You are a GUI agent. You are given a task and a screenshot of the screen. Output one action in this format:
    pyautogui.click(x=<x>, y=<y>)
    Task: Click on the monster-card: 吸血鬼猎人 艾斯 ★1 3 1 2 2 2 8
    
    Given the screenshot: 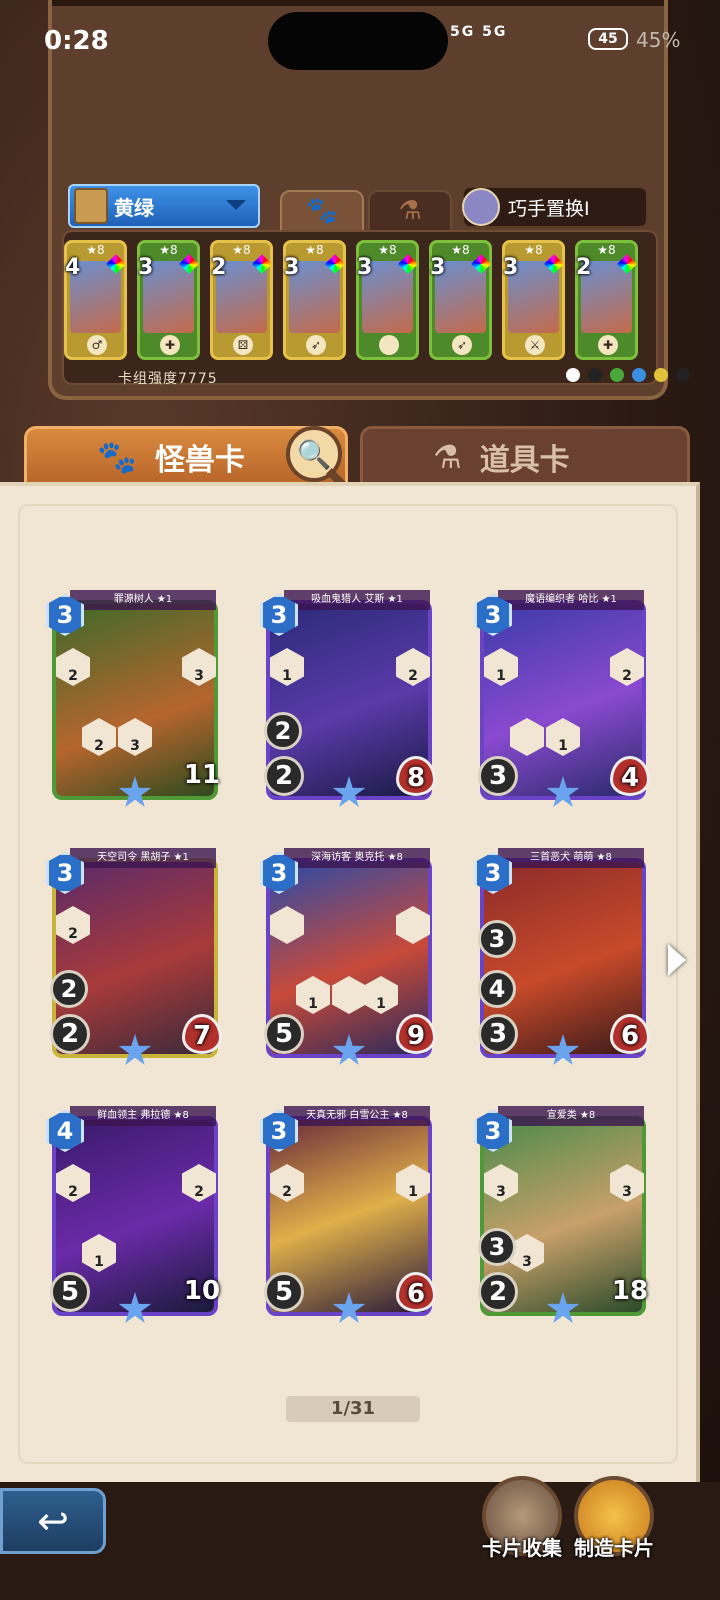 What is the action you would take?
    pyautogui.click(x=349, y=699)
    